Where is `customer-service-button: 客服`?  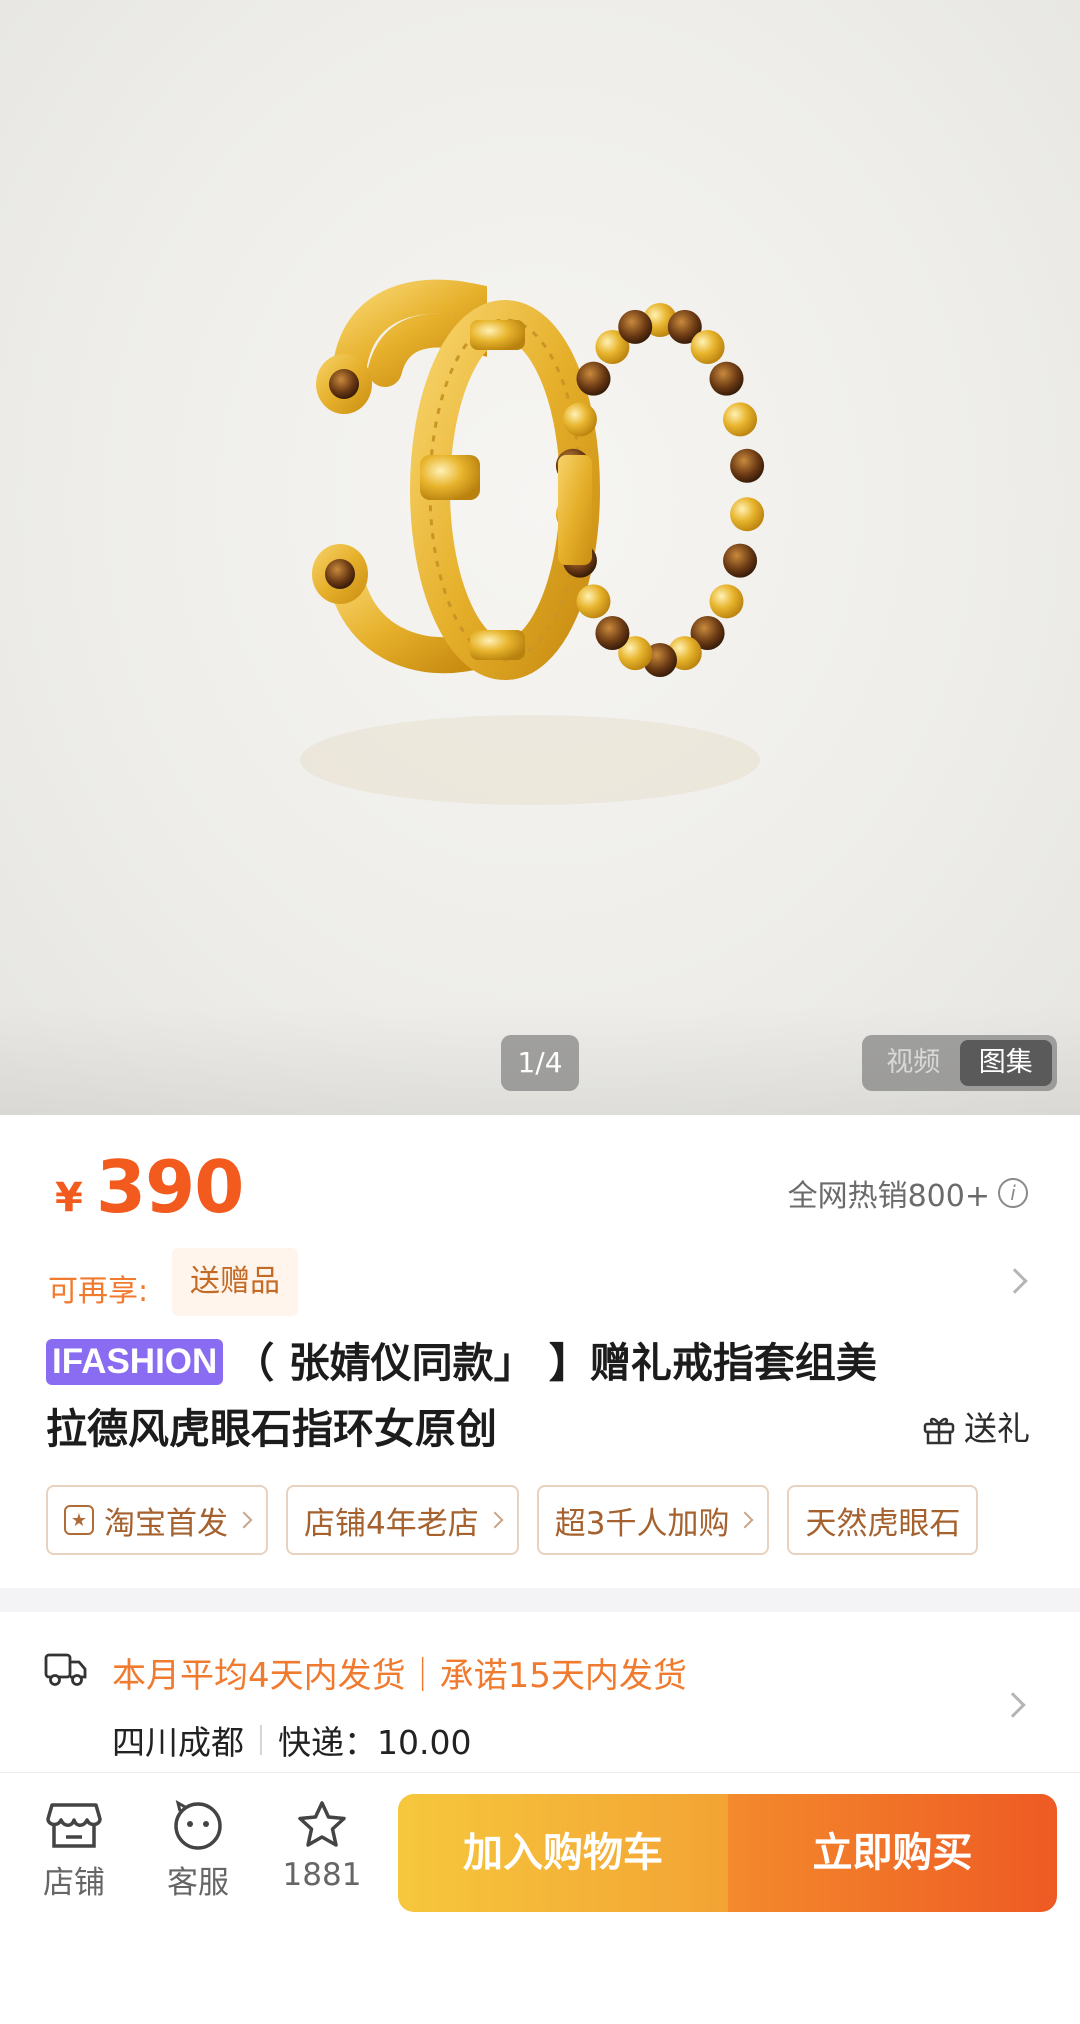
customer-service-button: 客服 is located at coordinates (198, 1850).